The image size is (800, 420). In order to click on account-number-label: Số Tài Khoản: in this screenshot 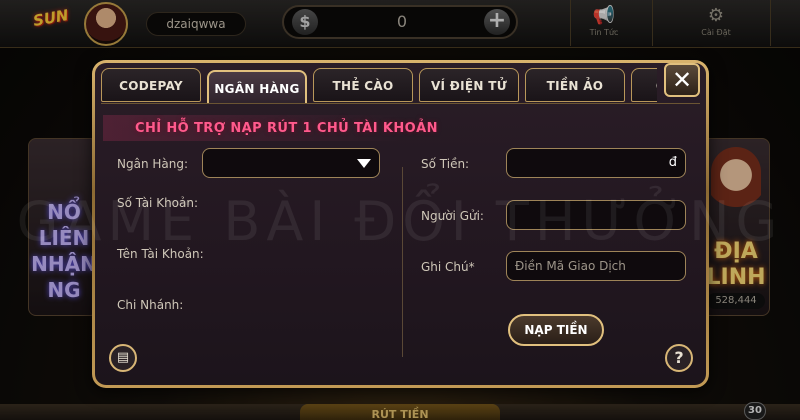, I will do `click(158, 203)`.